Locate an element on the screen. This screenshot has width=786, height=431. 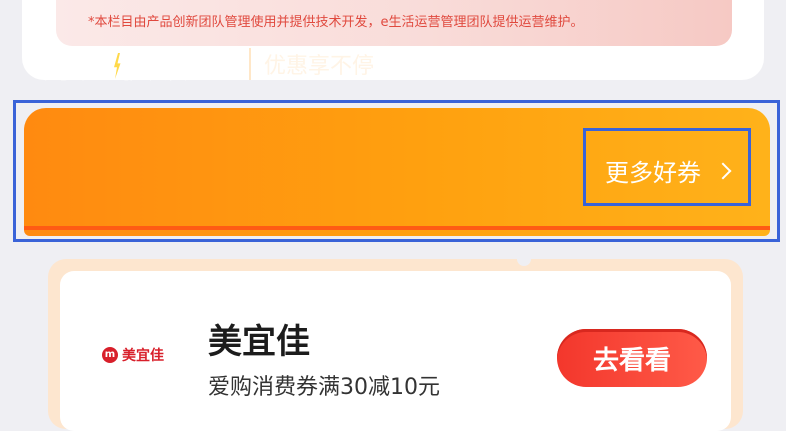
brand-logo: m 美宜佳 is located at coordinates (133, 355).